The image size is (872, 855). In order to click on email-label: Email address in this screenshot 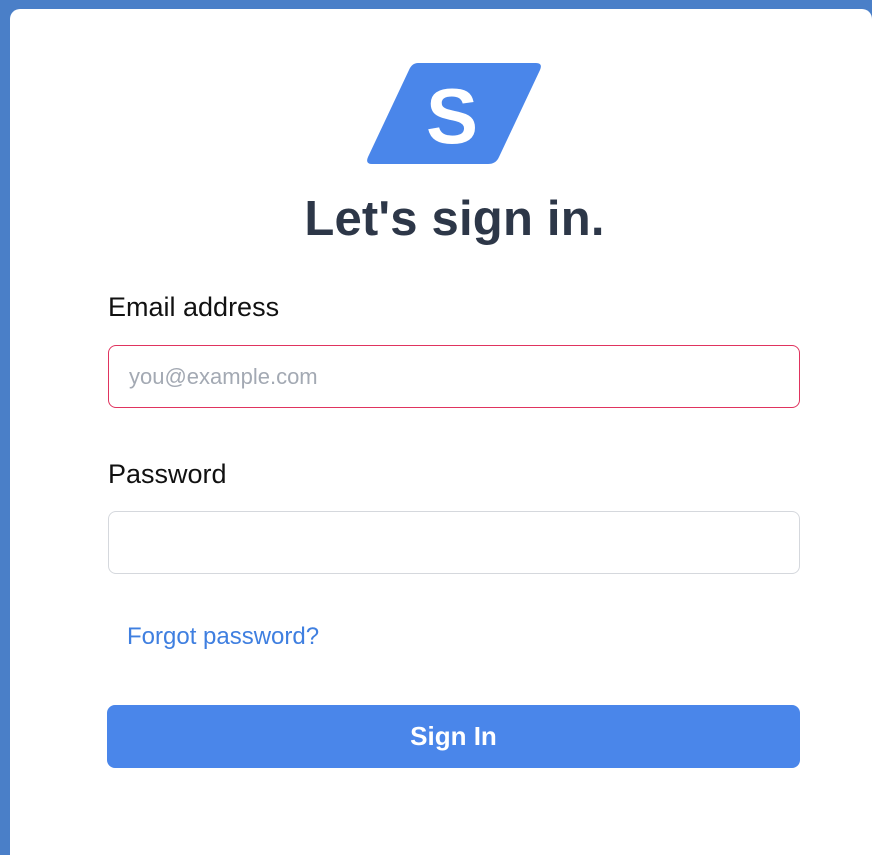, I will do `click(194, 307)`.